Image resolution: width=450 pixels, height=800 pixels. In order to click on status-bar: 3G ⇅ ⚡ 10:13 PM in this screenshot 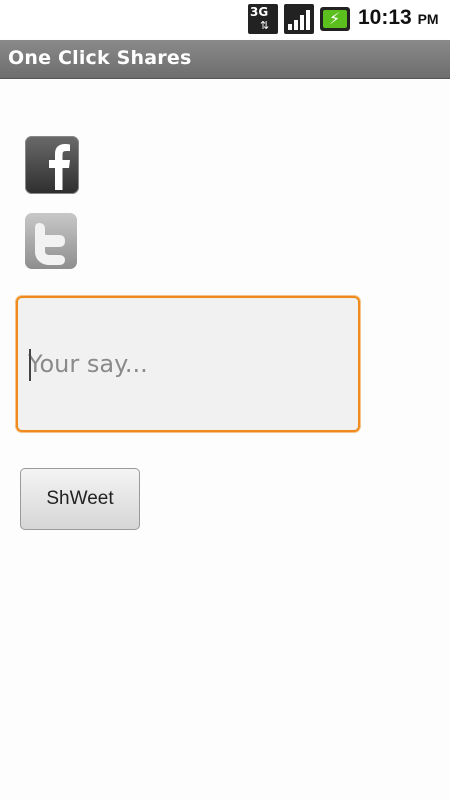, I will do `click(225, 19)`.